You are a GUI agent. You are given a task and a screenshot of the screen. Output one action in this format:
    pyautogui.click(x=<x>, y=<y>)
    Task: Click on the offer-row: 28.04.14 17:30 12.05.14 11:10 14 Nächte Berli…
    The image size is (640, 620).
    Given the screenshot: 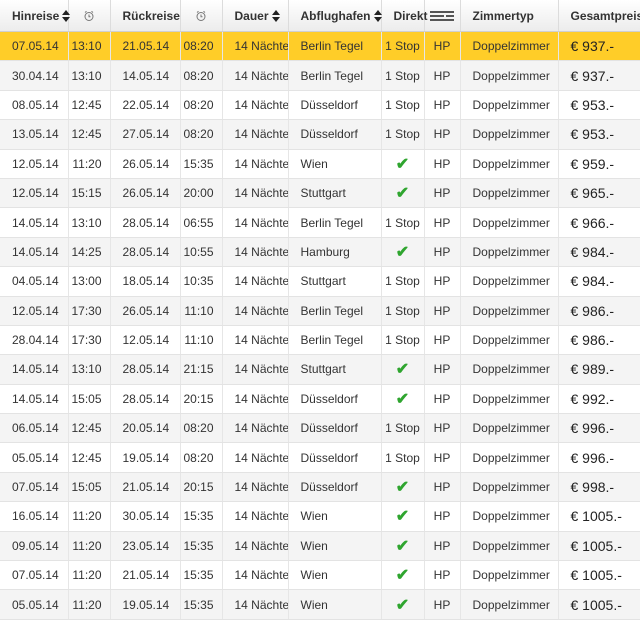 What is the action you would take?
    pyautogui.click(x=320, y=340)
    